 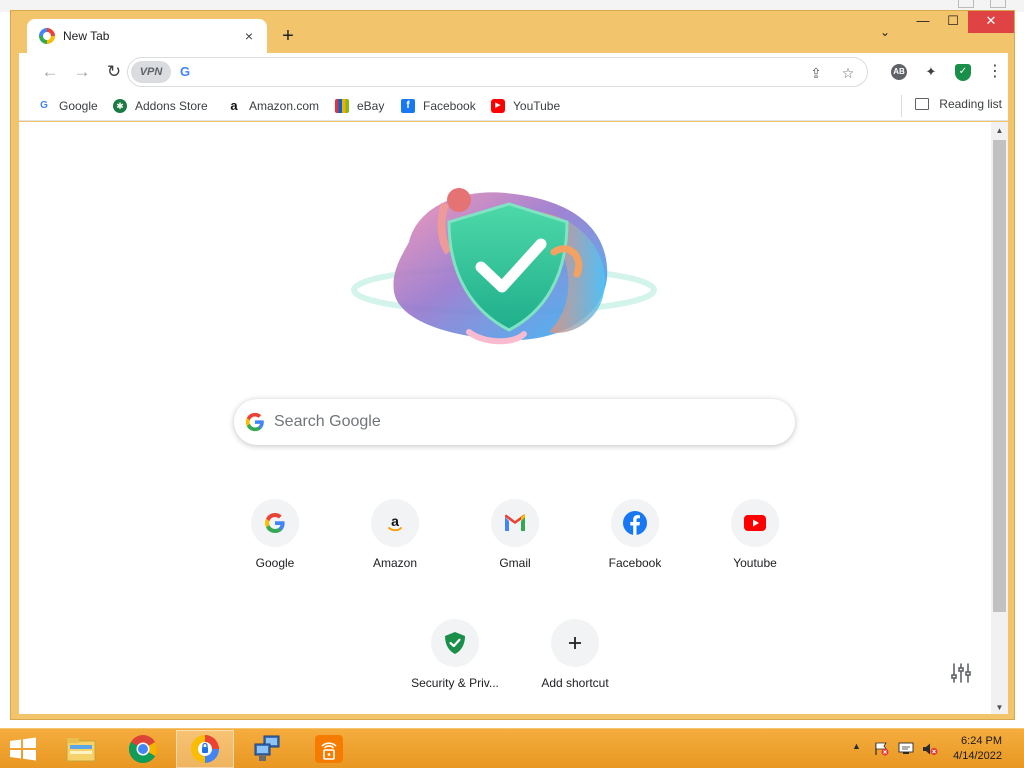 I want to click on shortcut-label: Gmail, so click(x=515, y=563).